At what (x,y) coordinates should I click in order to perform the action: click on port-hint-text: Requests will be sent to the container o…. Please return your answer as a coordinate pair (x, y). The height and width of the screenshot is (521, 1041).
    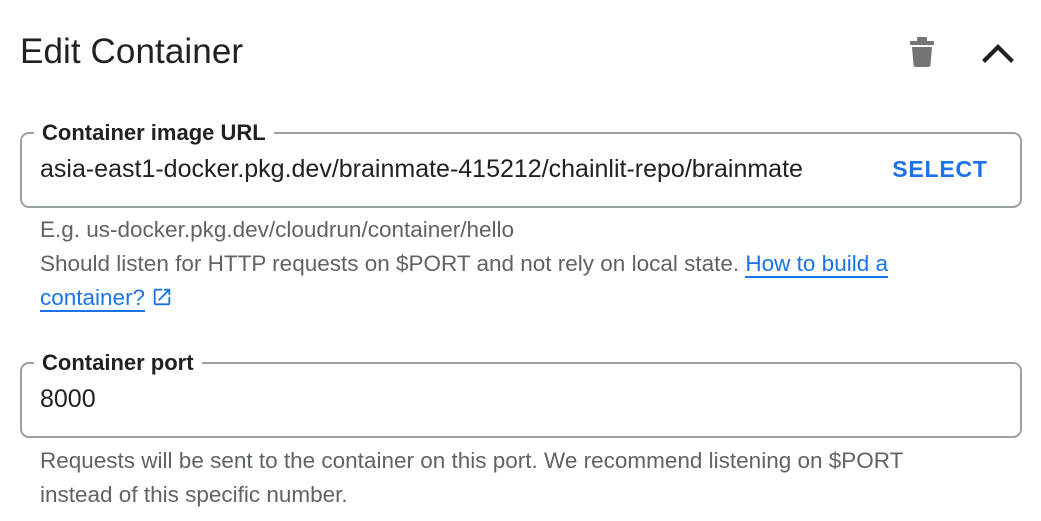
    Looking at the image, I should click on (471, 477).